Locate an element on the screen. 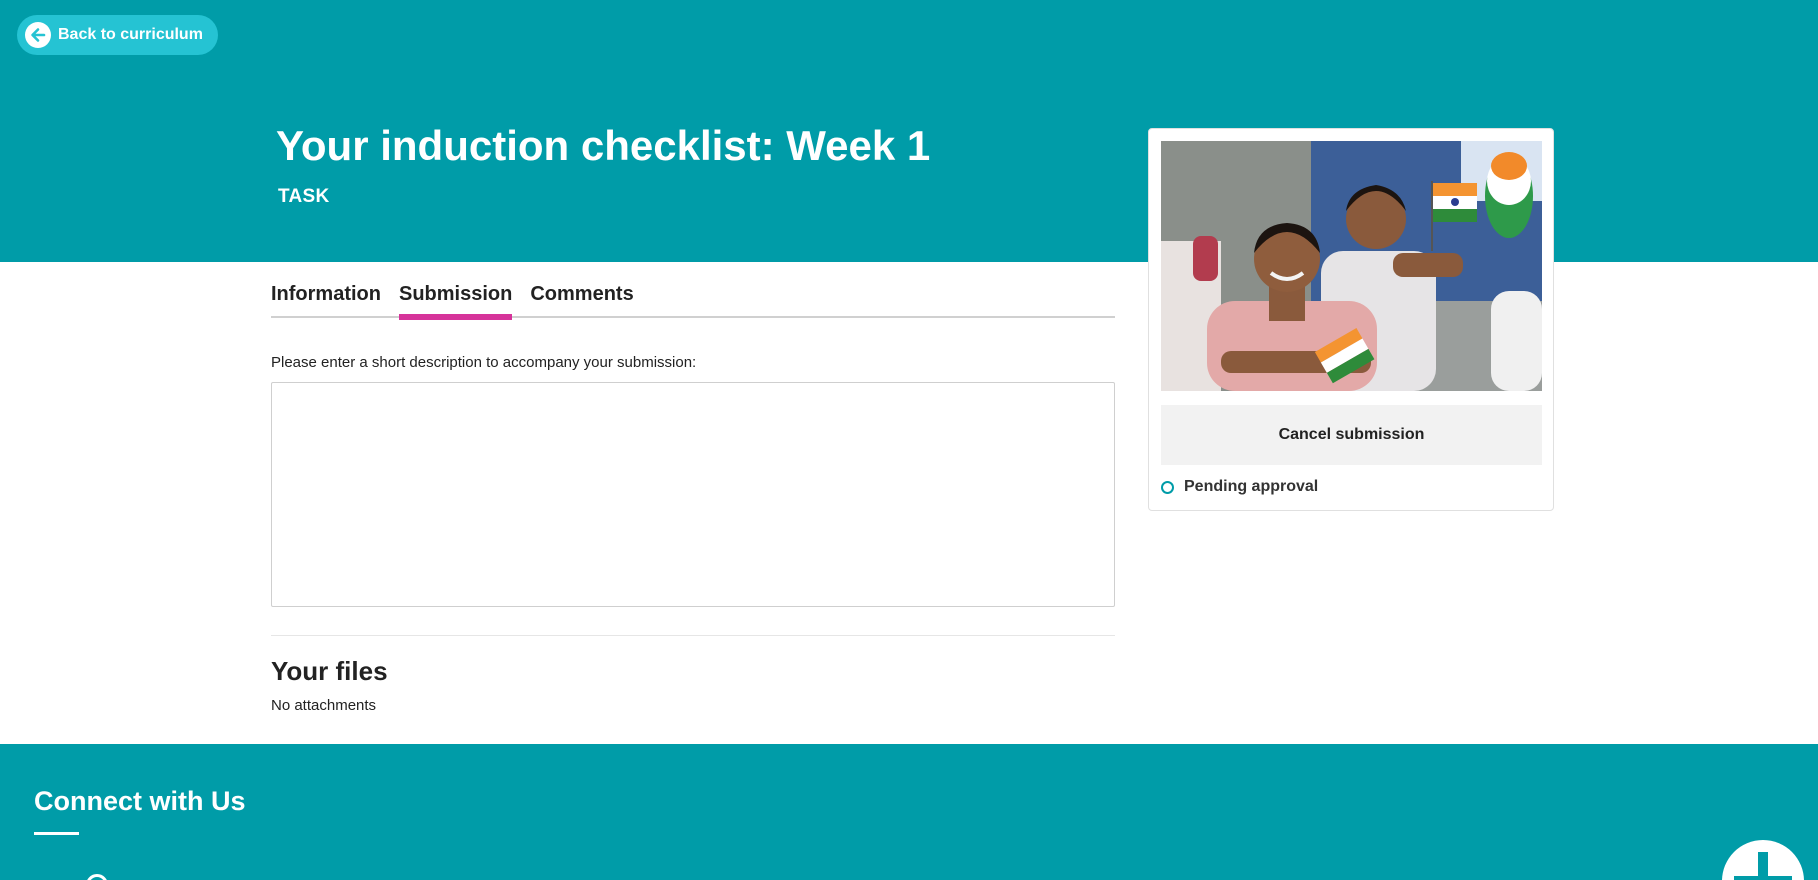 This screenshot has width=1818, height=880. task-card: Cancel submission Pending approval is located at coordinates (1351, 319).